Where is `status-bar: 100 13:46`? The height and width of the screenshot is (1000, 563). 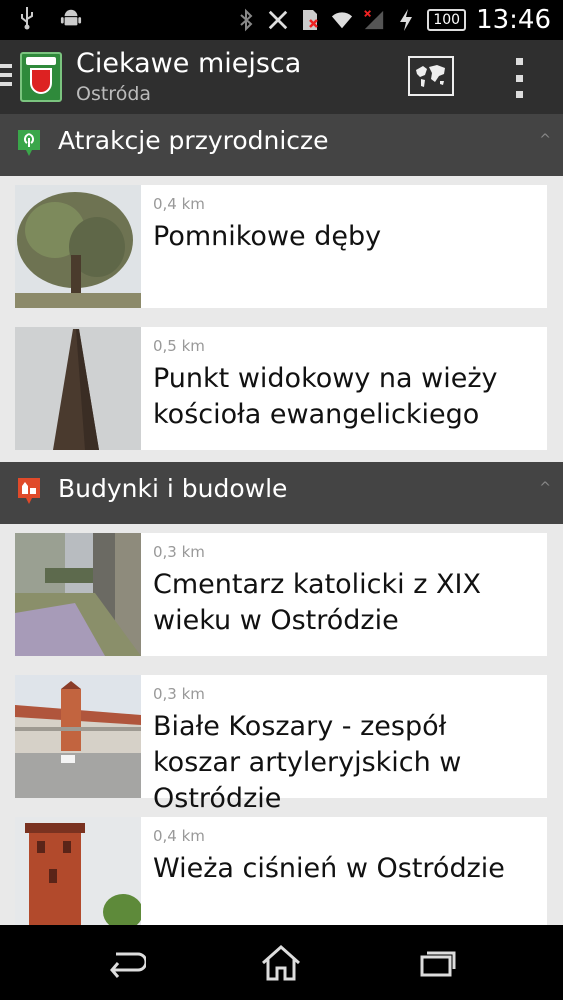
status-bar: 100 13:46 is located at coordinates (281, 20).